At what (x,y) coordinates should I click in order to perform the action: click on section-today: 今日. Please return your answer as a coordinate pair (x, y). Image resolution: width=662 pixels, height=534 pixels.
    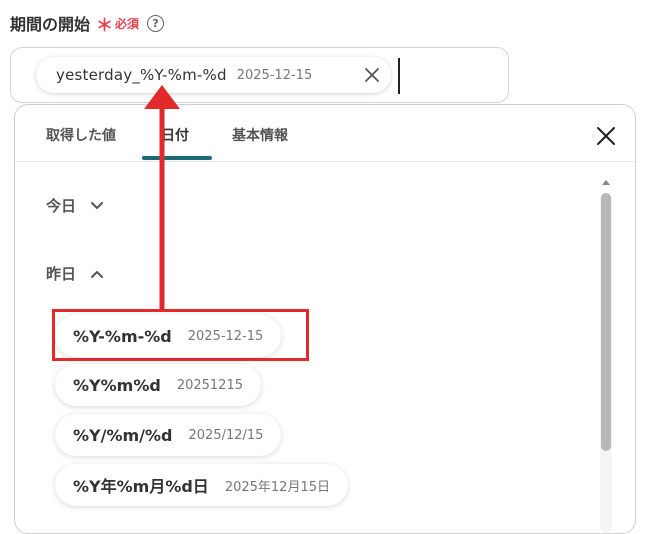
    Looking at the image, I should click on (75, 205).